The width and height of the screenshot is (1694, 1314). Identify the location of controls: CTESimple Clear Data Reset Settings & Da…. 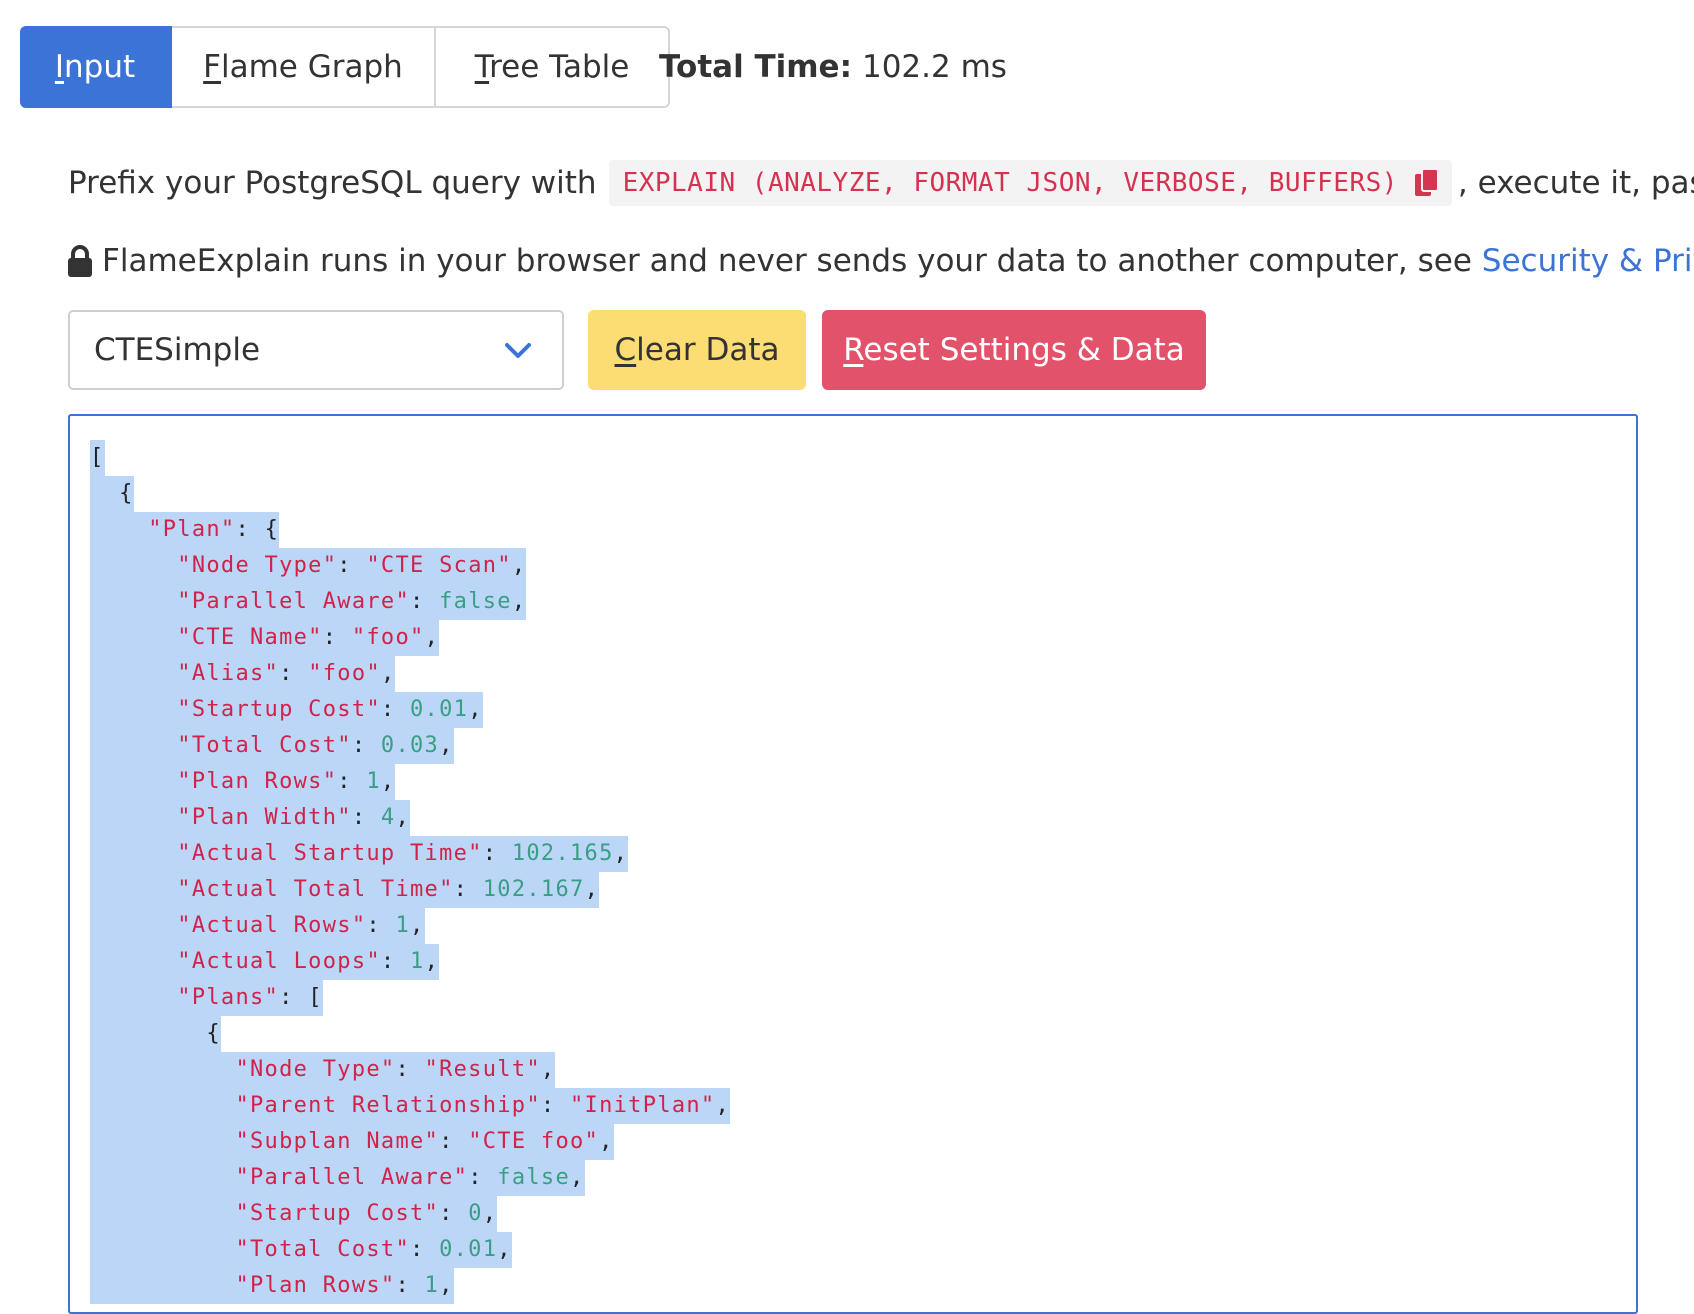
(637, 350).